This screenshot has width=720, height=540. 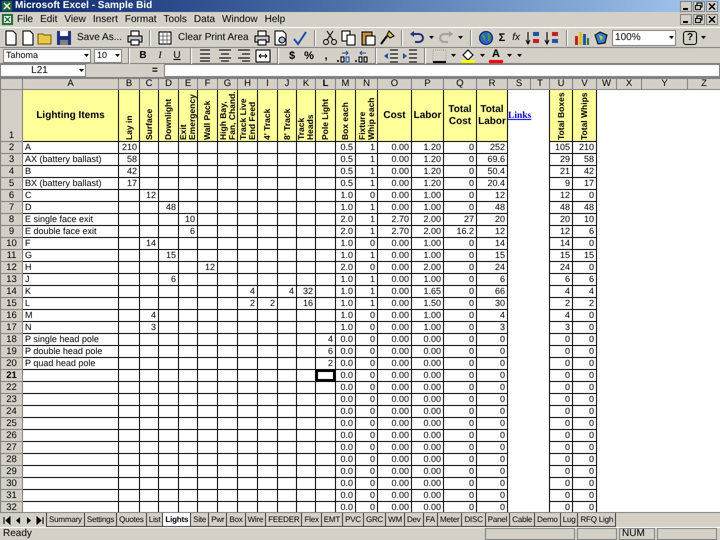 I want to click on column-header: O, so click(x=395, y=84).